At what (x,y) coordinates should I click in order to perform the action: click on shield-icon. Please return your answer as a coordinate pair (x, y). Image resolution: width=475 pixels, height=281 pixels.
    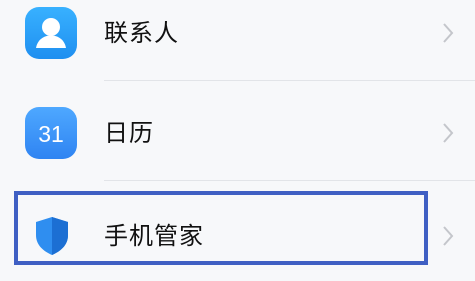
    Looking at the image, I should click on (52, 236).